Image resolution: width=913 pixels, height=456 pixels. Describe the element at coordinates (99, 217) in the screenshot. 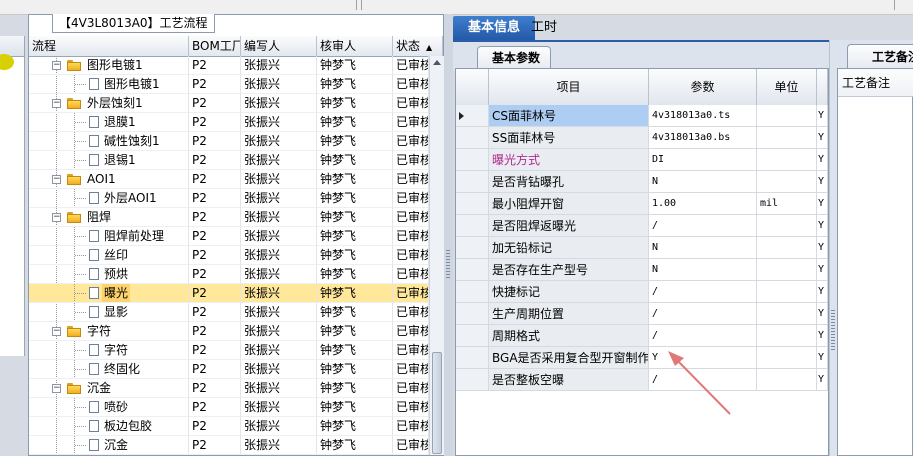

I see `tree-node-label: 阻焊` at that location.